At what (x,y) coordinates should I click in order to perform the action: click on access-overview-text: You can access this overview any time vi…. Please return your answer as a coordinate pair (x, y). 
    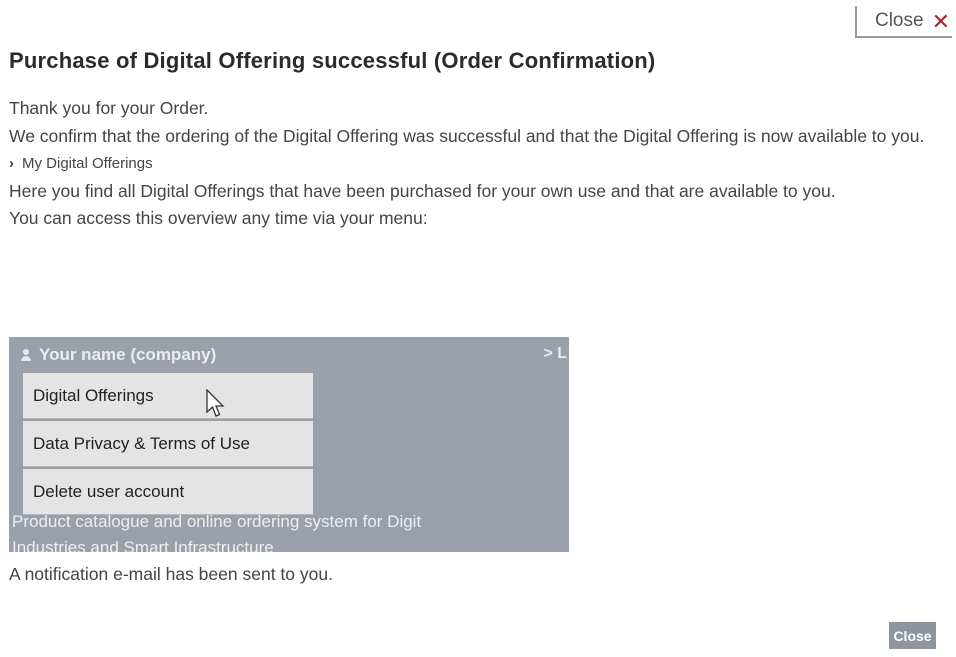
    Looking at the image, I should click on (218, 218).